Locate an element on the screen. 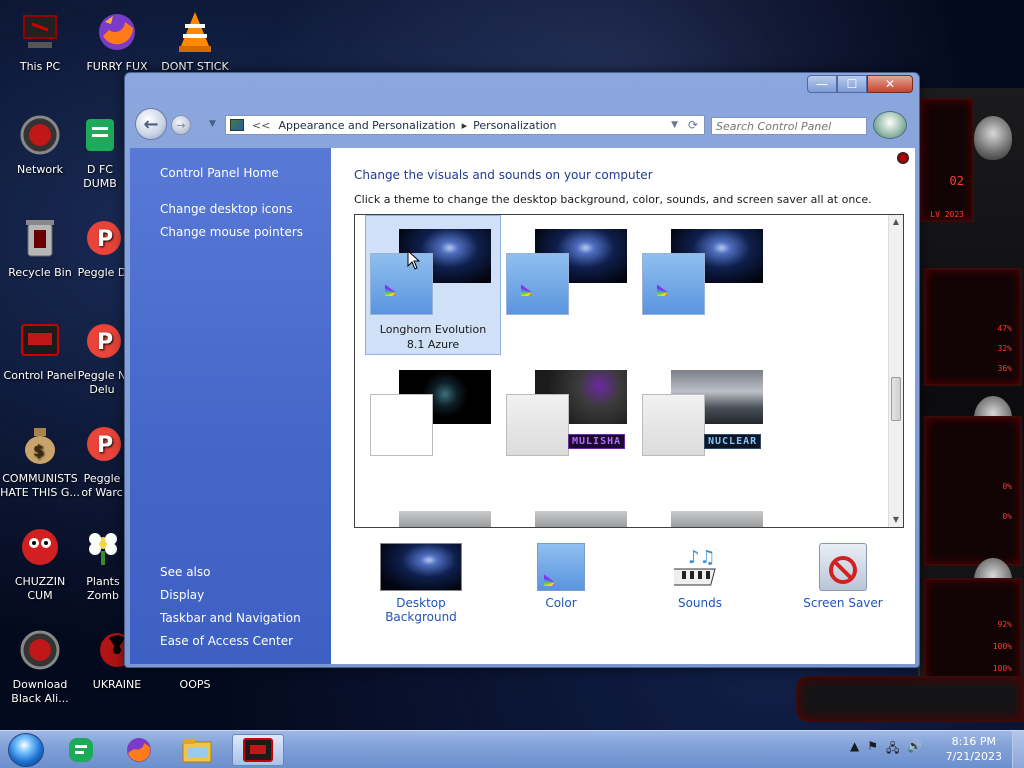 The image size is (1024, 768). alien-head-icon is located at coordinates (993, 138).